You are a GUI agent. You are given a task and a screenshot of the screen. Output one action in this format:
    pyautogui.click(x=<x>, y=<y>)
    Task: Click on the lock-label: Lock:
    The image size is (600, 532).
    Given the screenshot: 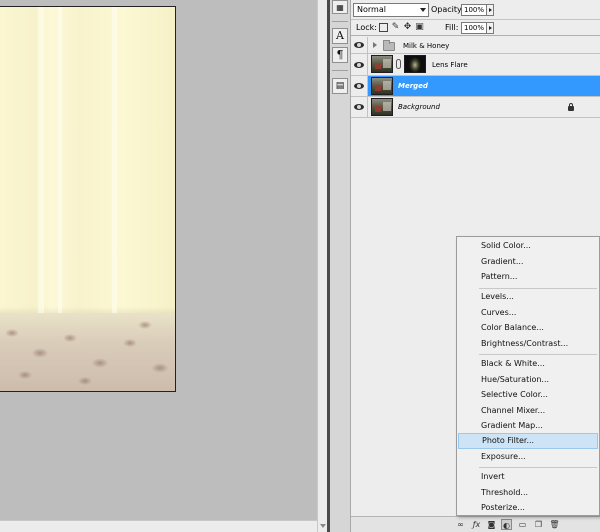 What is the action you would take?
    pyautogui.click(x=366, y=27)
    